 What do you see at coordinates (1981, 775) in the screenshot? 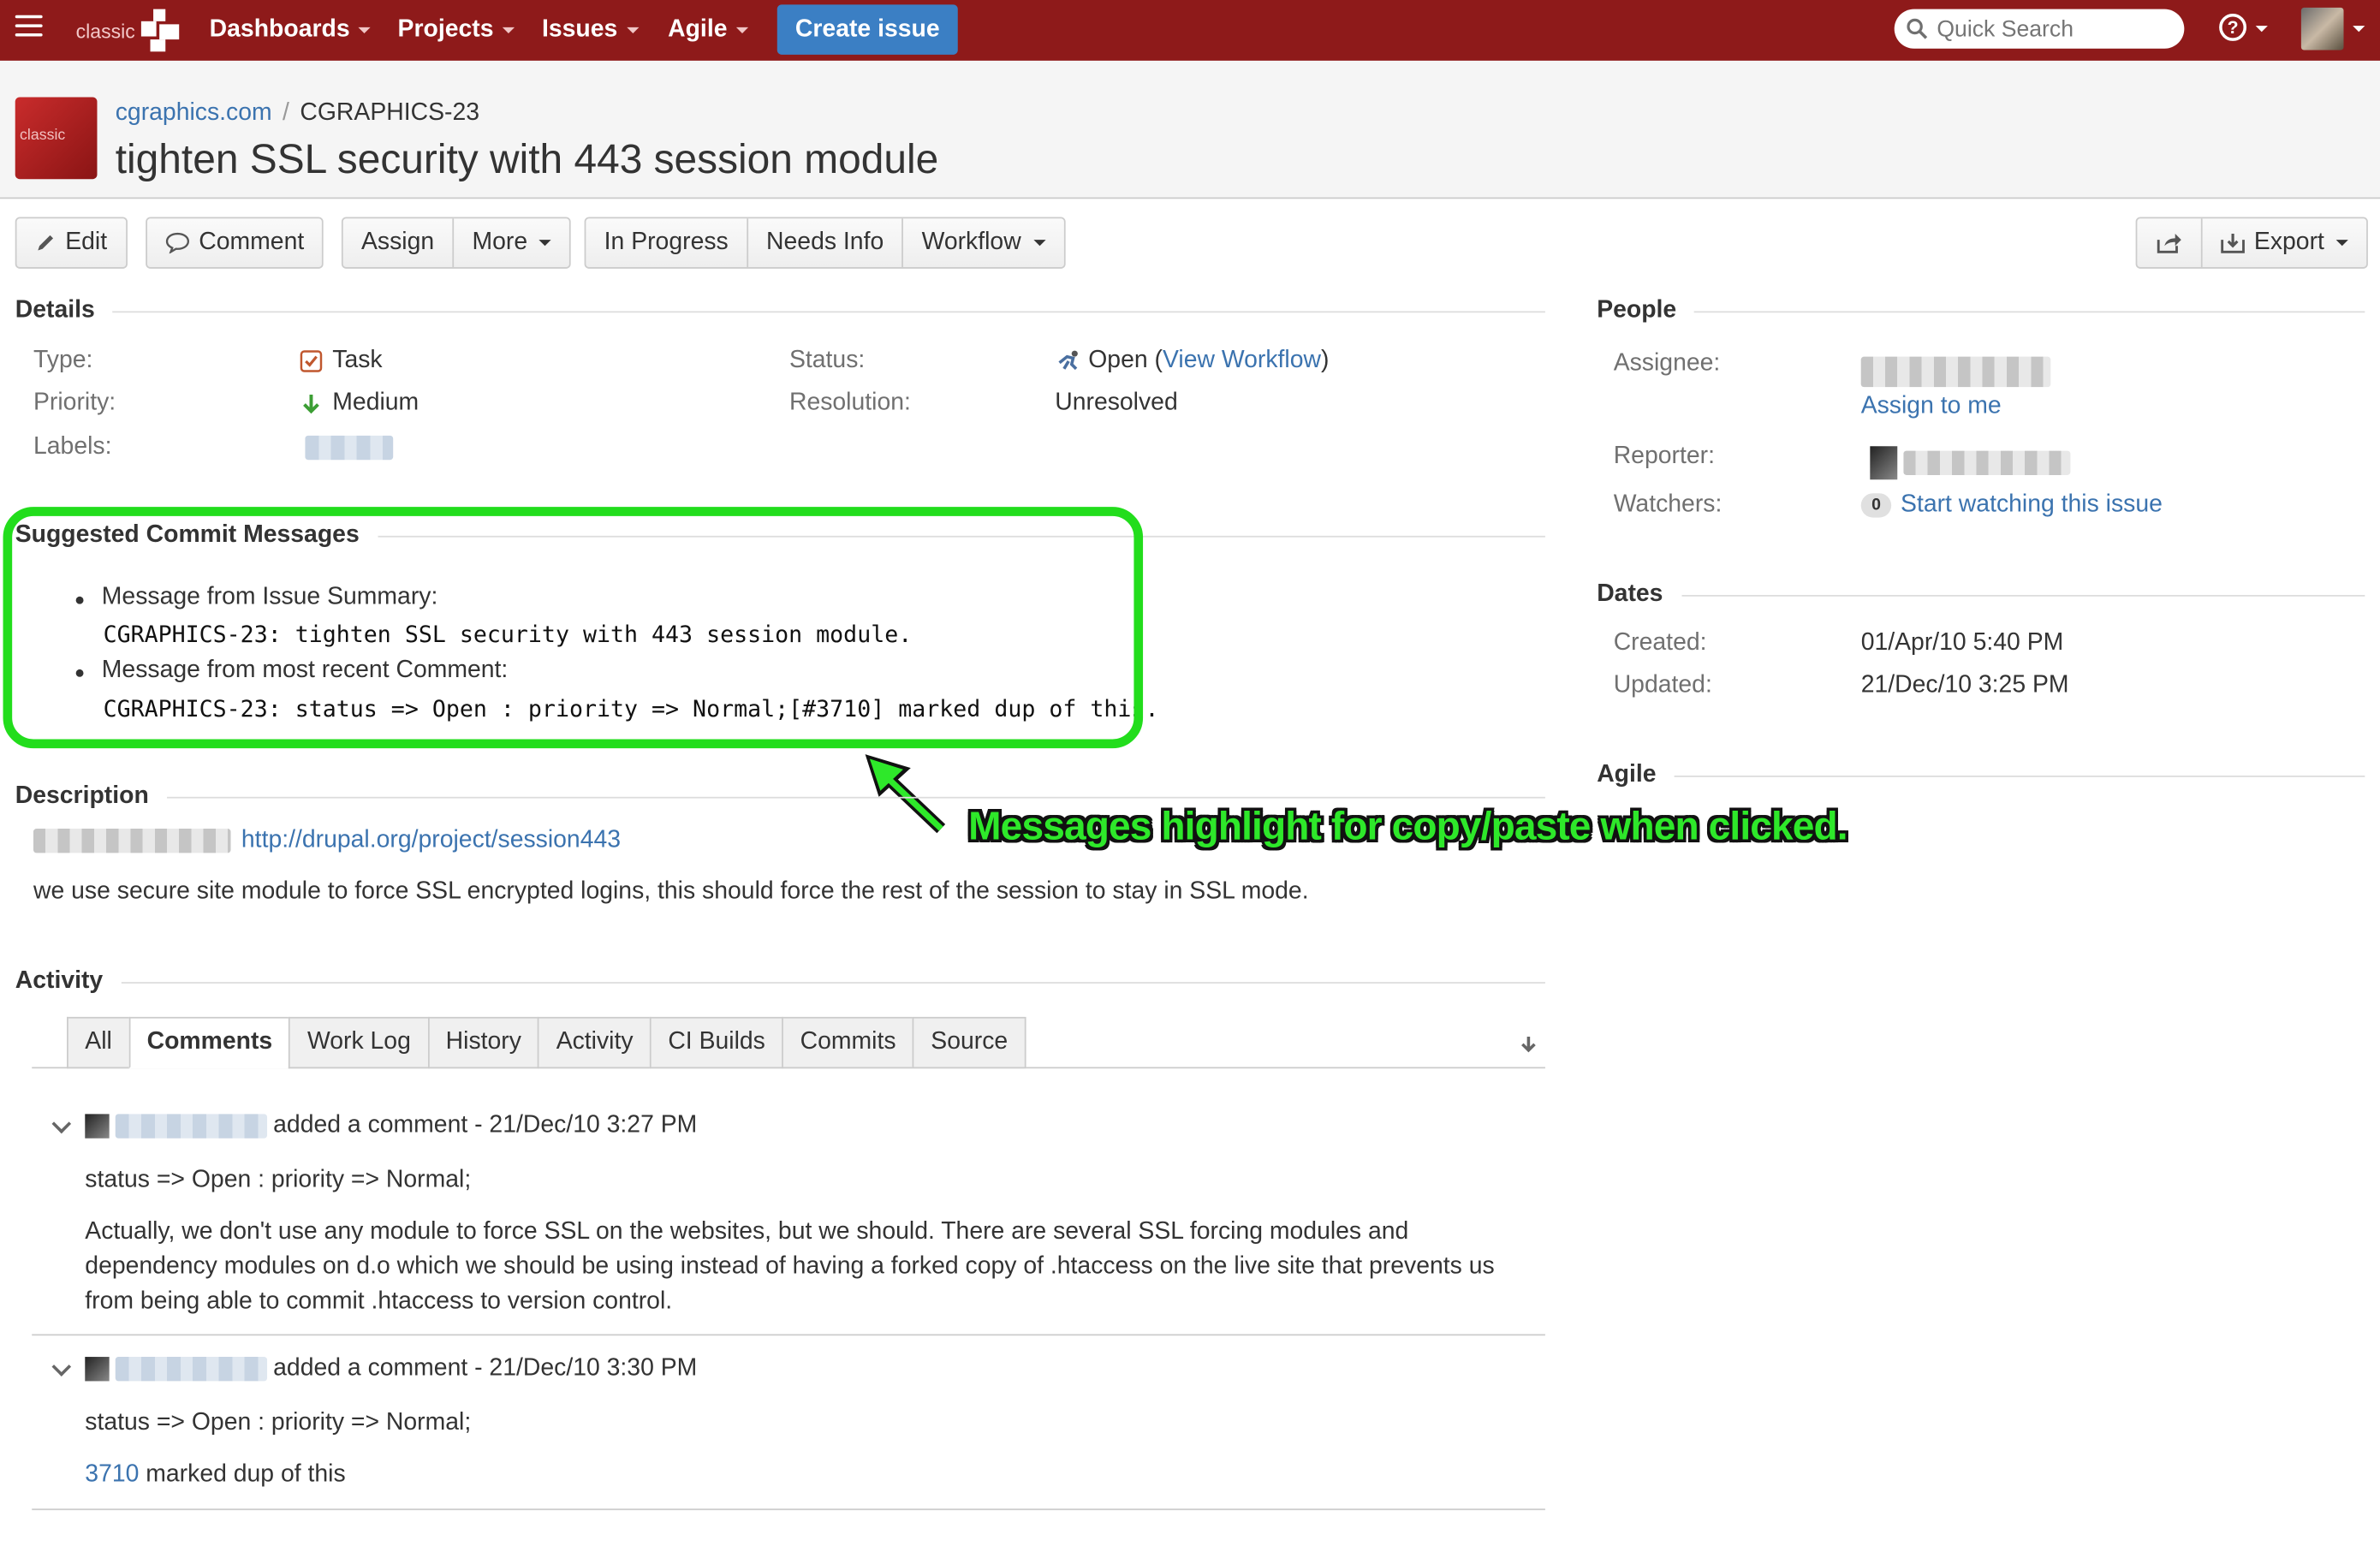
I see `agile-heading: Agile` at bounding box center [1981, 775].